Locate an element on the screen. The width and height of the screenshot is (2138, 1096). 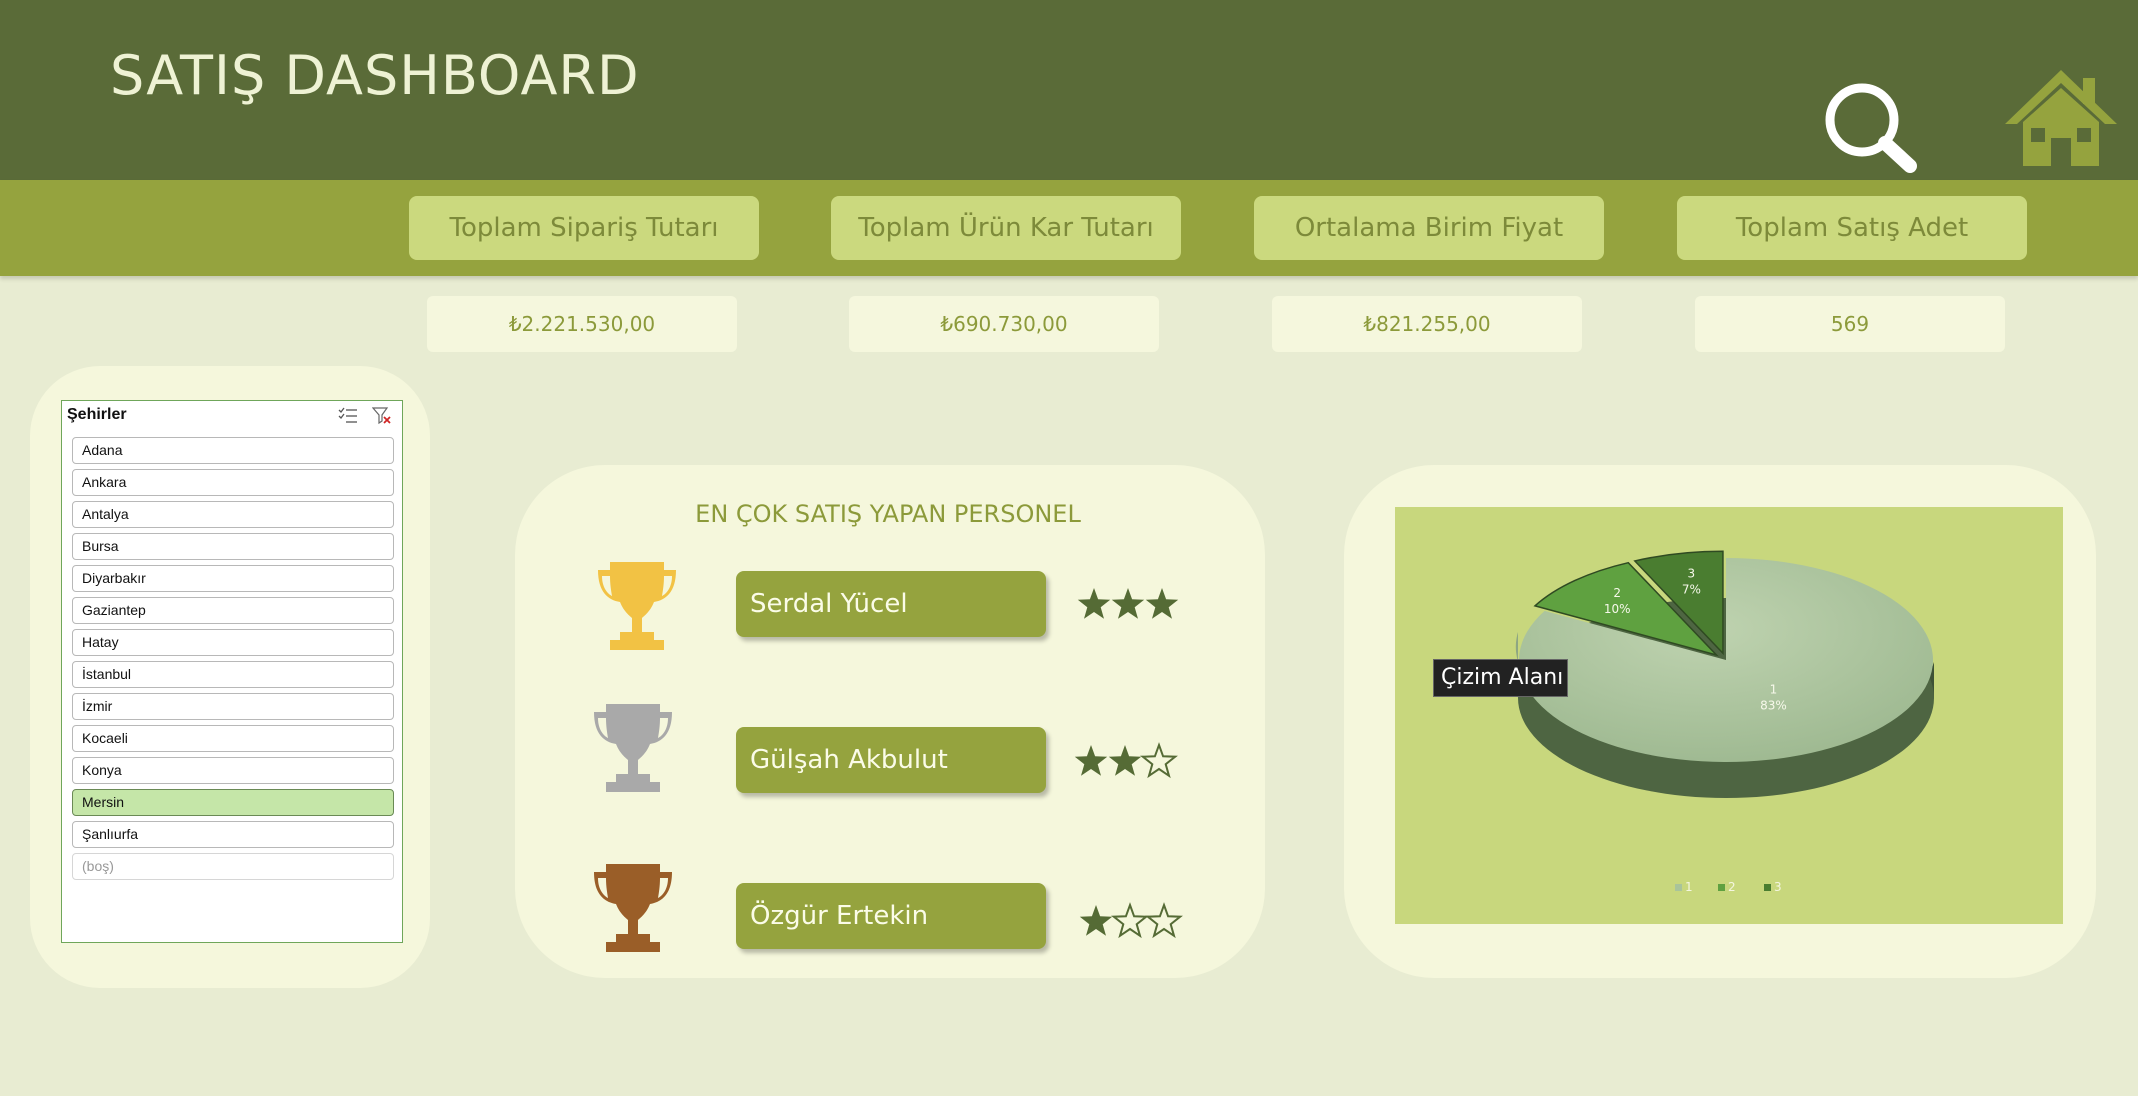
bronze-trophy-icon is located at coordinates (633, 910).